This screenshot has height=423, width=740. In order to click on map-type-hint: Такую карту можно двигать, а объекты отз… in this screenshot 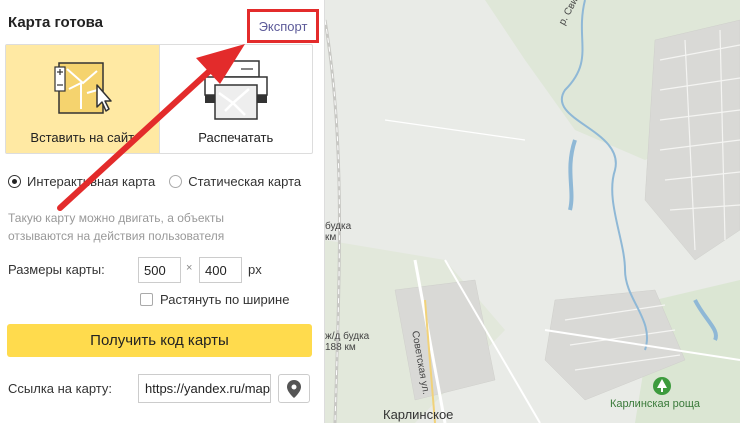, I will do `click(116, 227)`.